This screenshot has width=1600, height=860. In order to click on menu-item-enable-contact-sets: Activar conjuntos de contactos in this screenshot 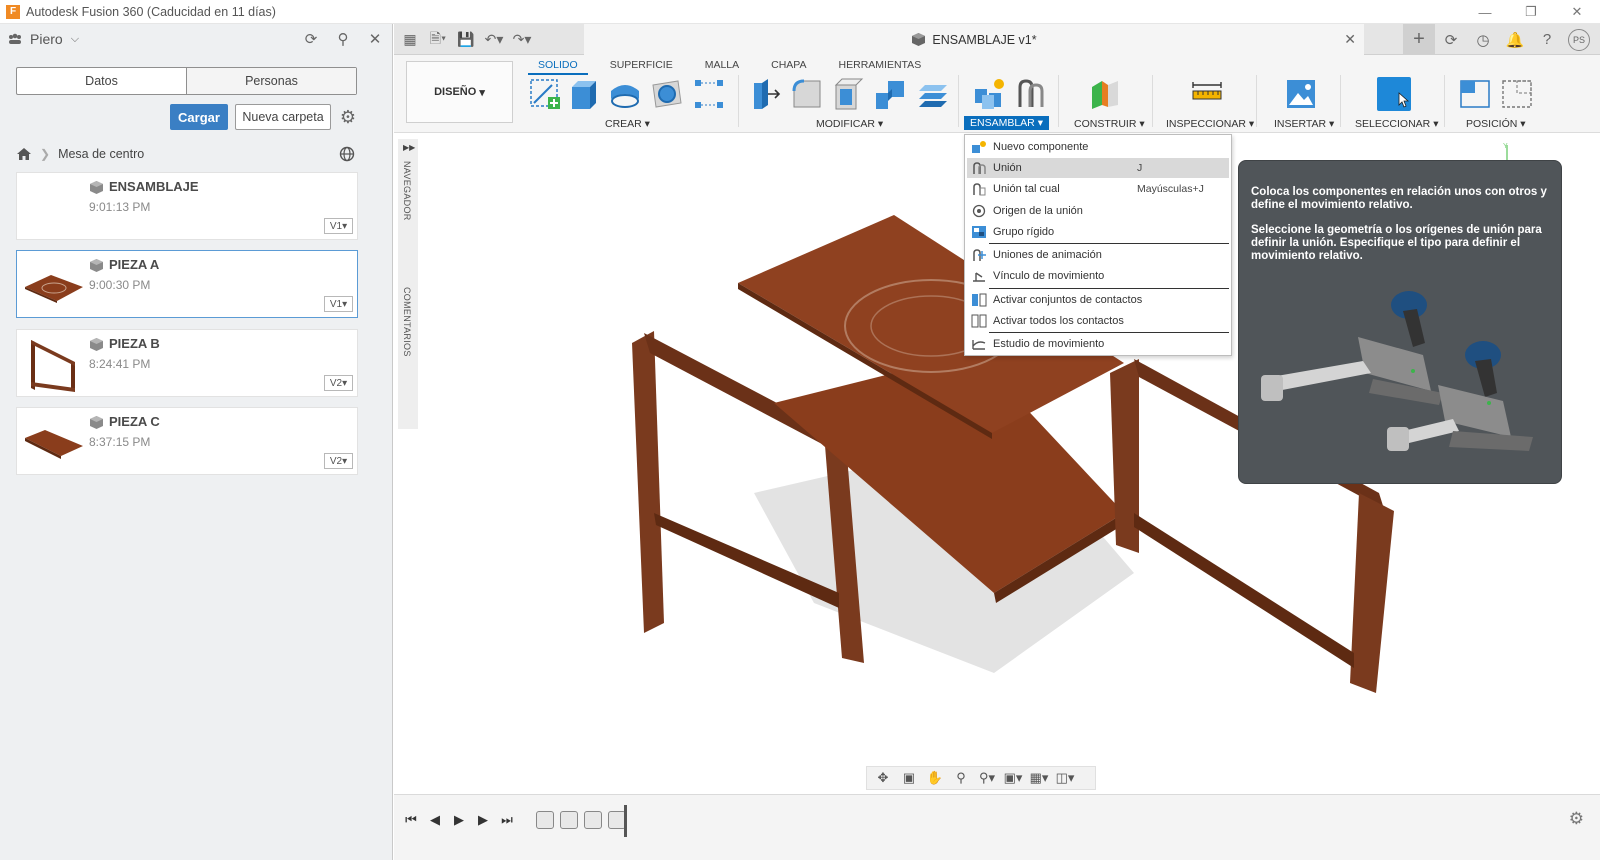, I will do `click(1098, 300)`.